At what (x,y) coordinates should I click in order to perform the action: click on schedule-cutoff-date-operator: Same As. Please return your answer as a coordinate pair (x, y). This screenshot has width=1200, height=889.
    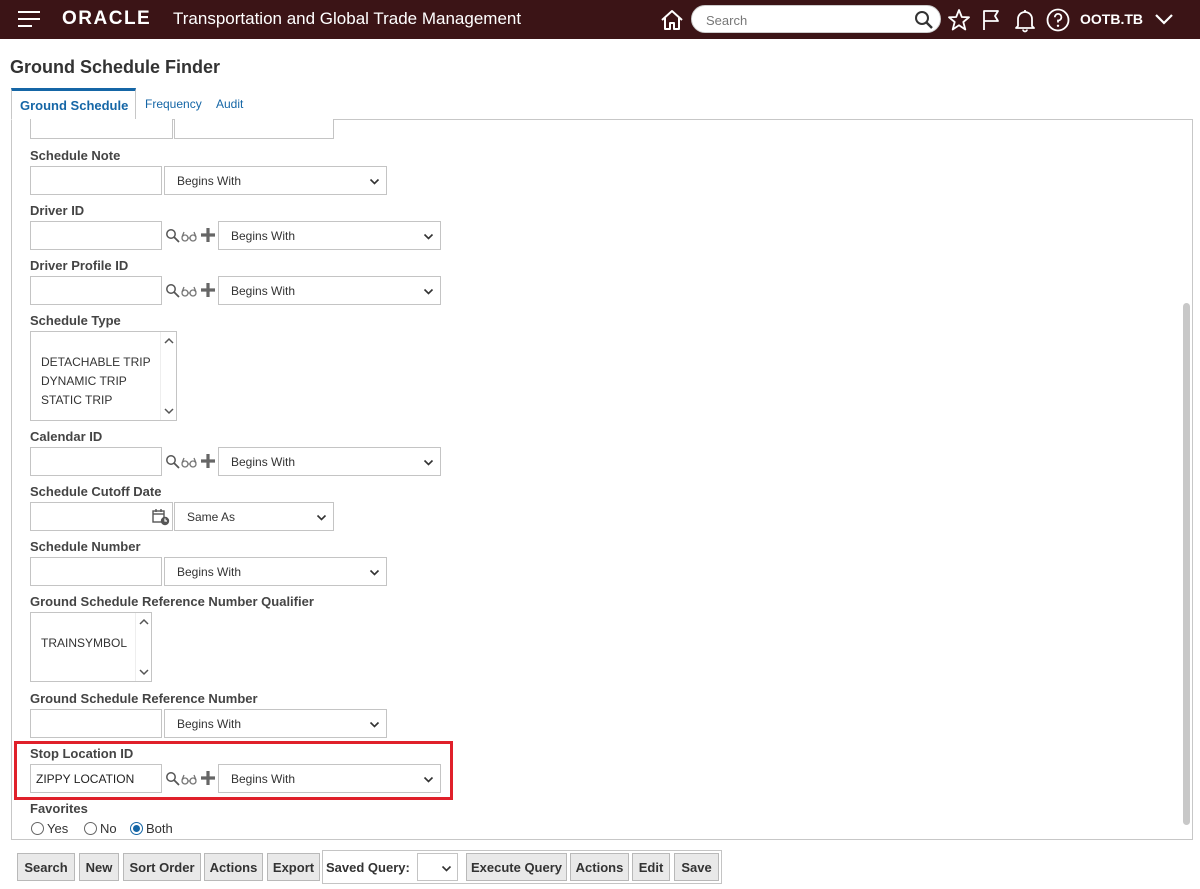
    Looking at the image, I should click on (254, 516).